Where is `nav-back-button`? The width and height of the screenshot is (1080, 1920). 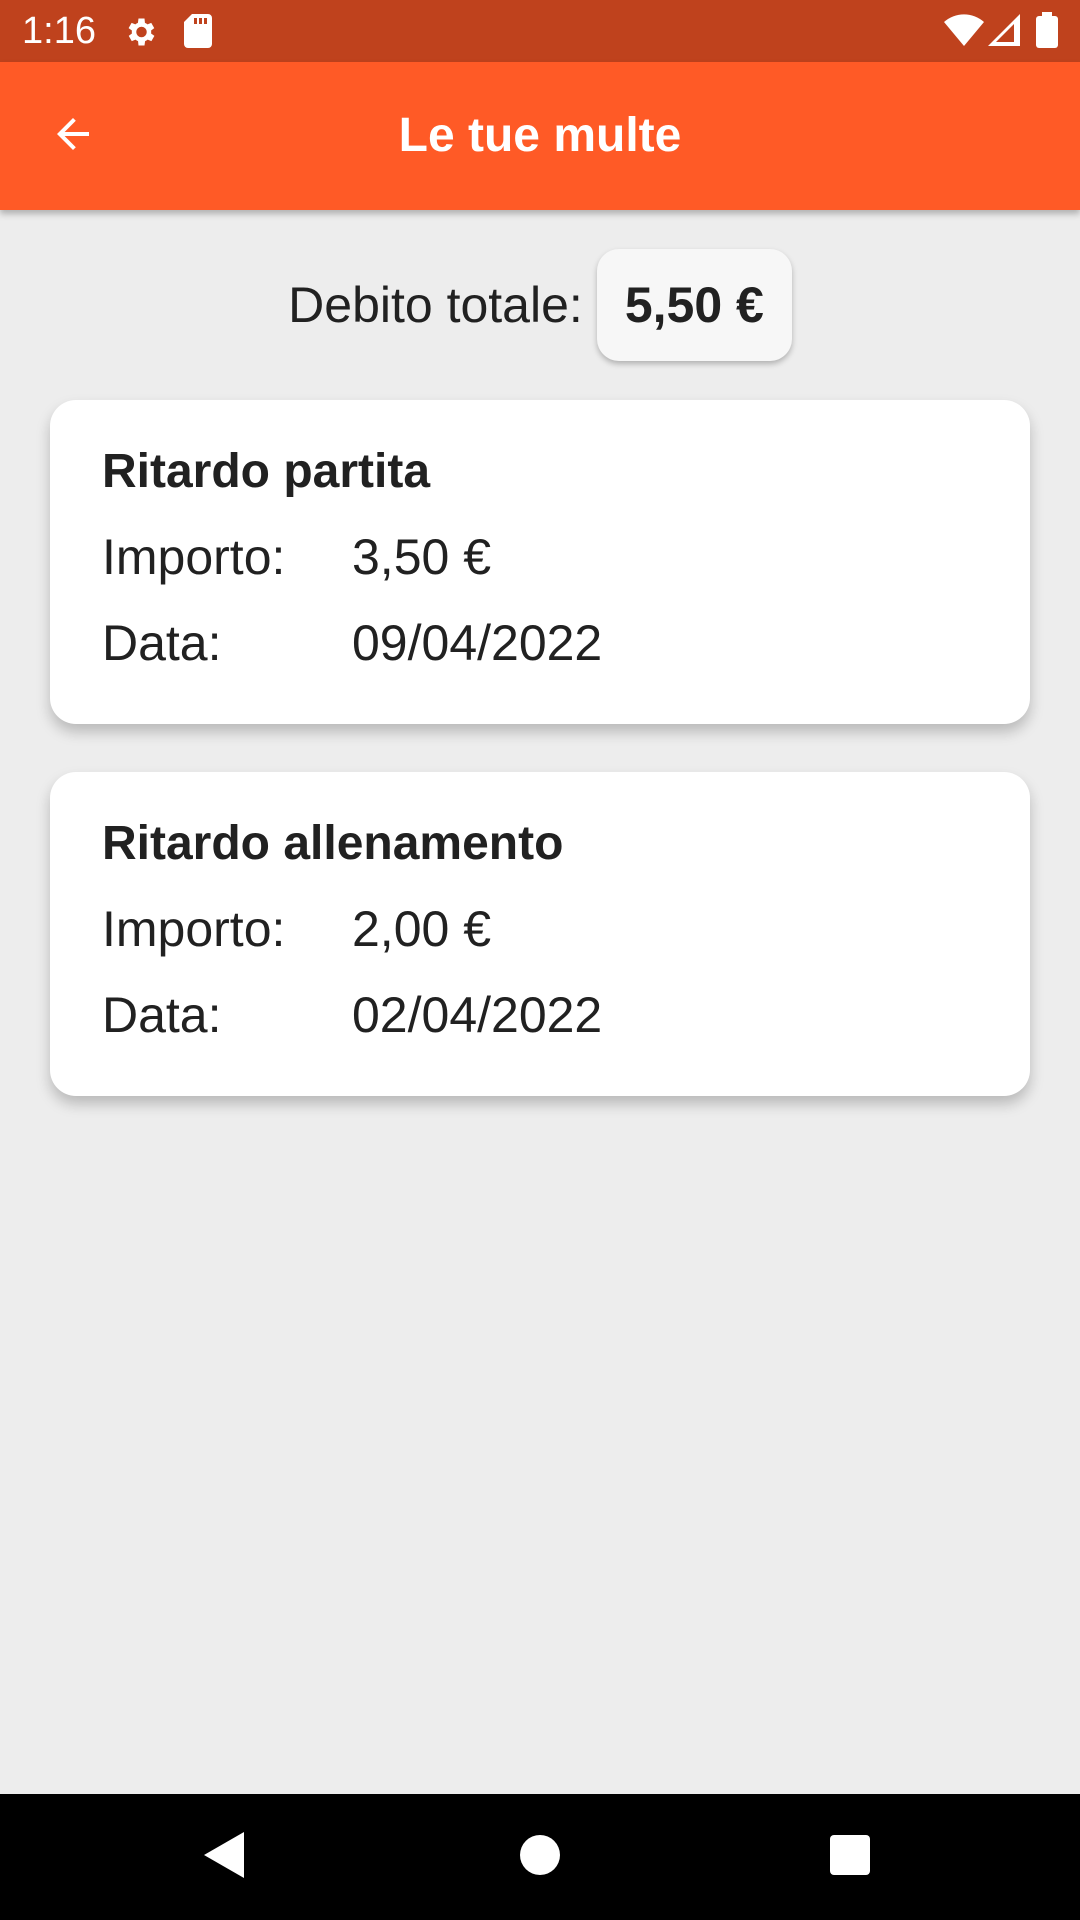
nav-back-button is located at coordinates (224, 1857).